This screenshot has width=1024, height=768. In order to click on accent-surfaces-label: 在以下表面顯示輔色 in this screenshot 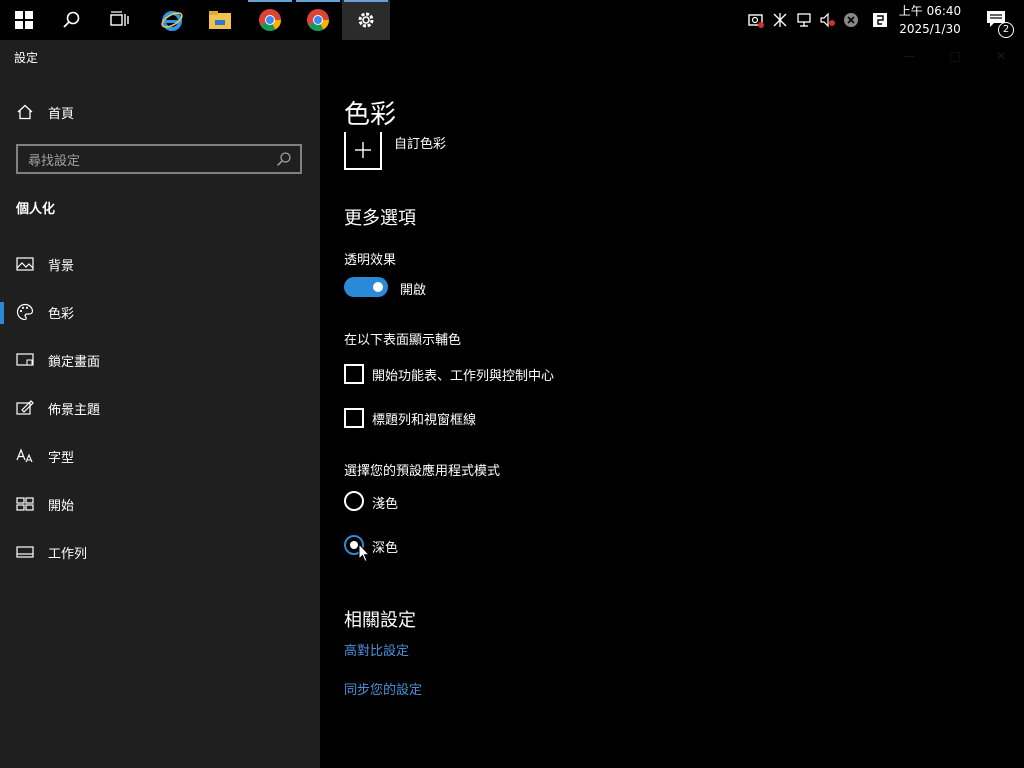, I will do `click(403, 340)`.